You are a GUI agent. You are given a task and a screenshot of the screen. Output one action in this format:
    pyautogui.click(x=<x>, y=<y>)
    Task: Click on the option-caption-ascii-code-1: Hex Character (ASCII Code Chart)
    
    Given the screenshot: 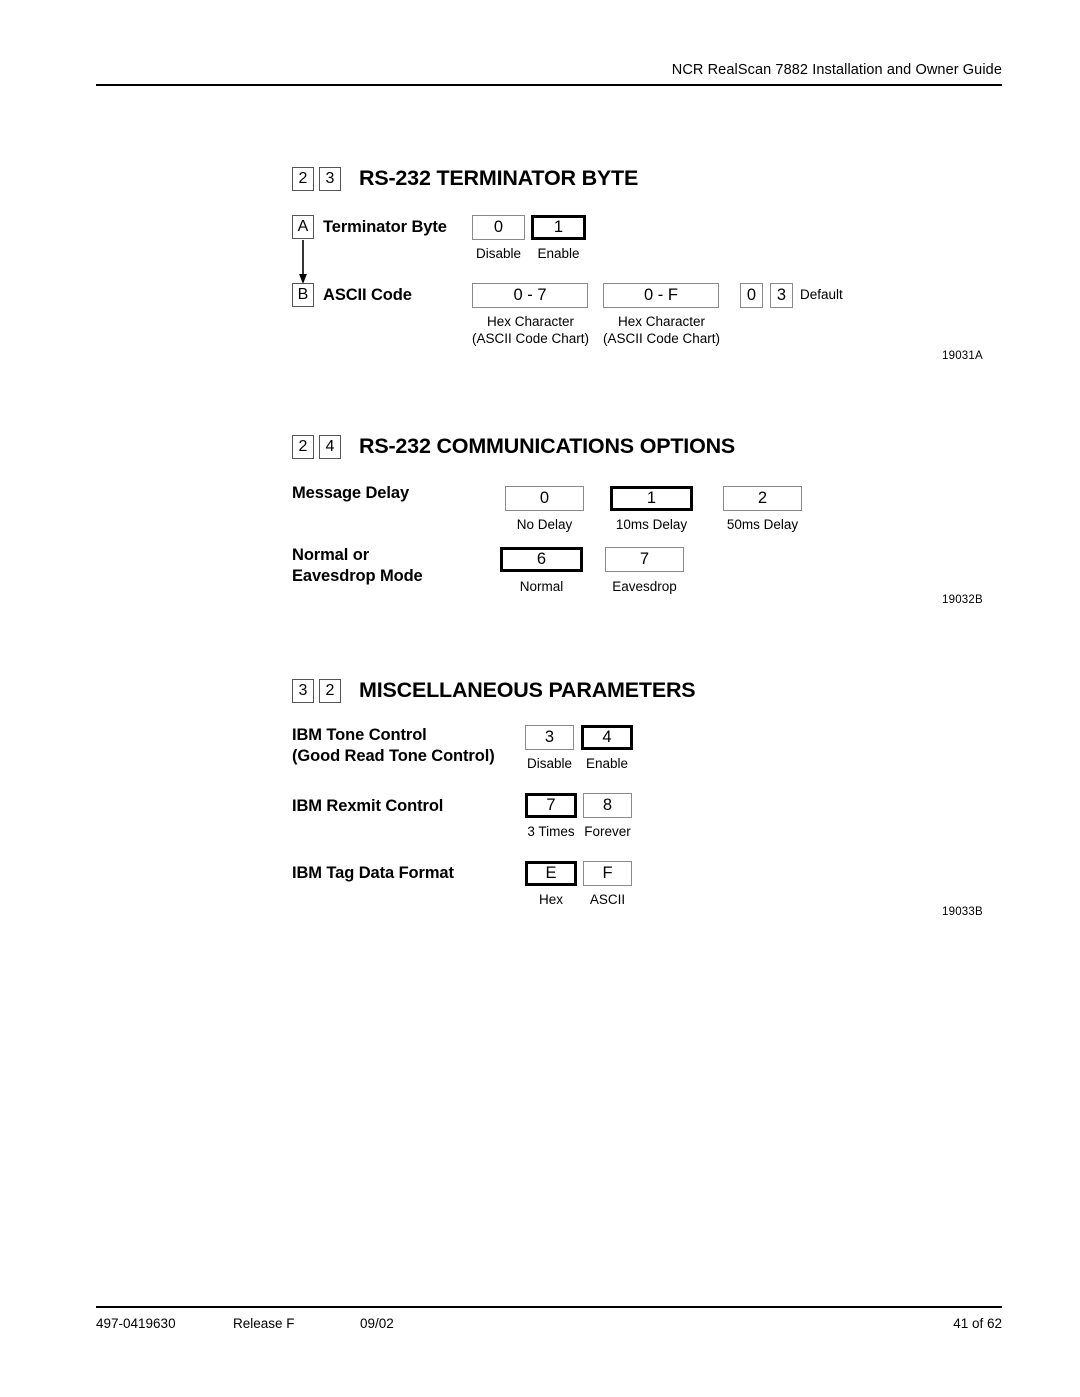 What is the action you would take?
    pyautogui.click(x=661, y=330)
    